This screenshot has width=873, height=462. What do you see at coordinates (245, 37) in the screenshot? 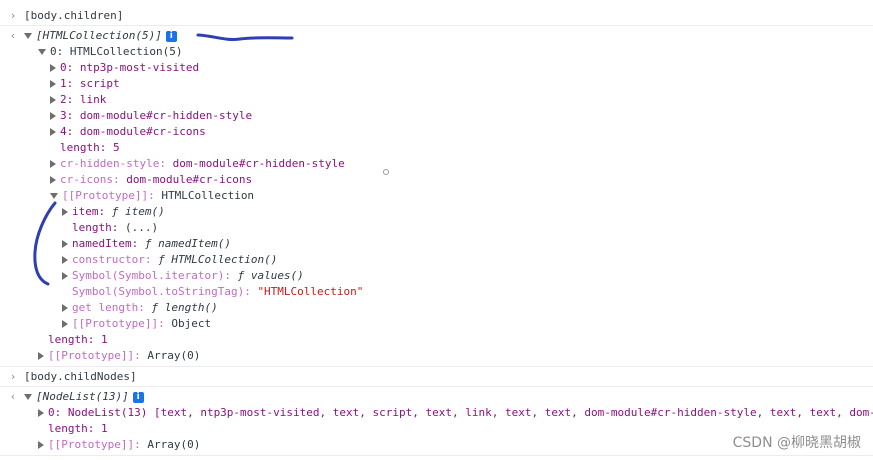
I see `underline-annotation` at bounding box center [245, 37].